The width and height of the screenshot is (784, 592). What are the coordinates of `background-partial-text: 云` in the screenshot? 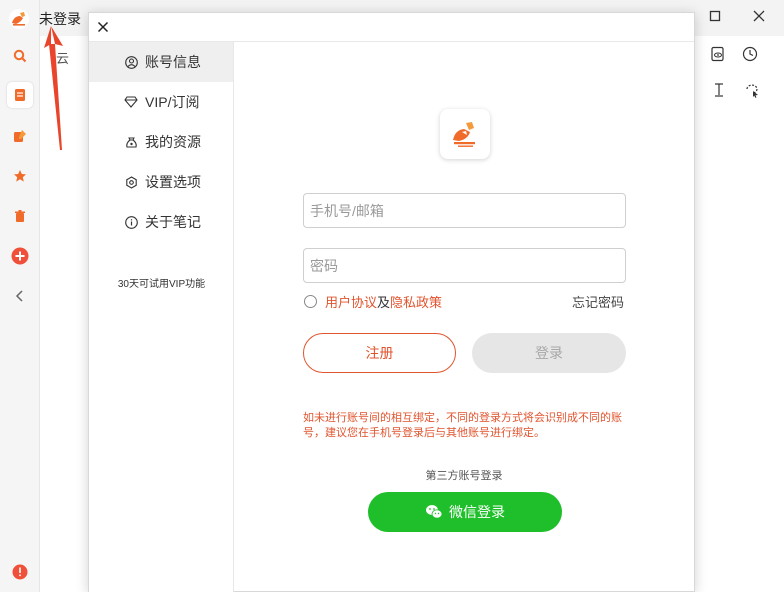 It's located at (63, 58).